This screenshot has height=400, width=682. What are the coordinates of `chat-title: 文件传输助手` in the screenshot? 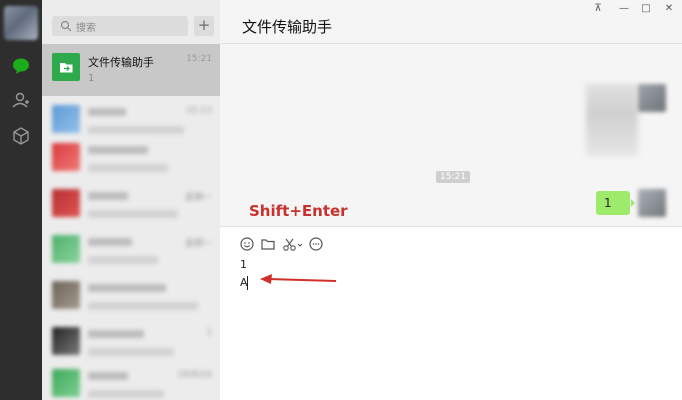 It's located at (287, 27).